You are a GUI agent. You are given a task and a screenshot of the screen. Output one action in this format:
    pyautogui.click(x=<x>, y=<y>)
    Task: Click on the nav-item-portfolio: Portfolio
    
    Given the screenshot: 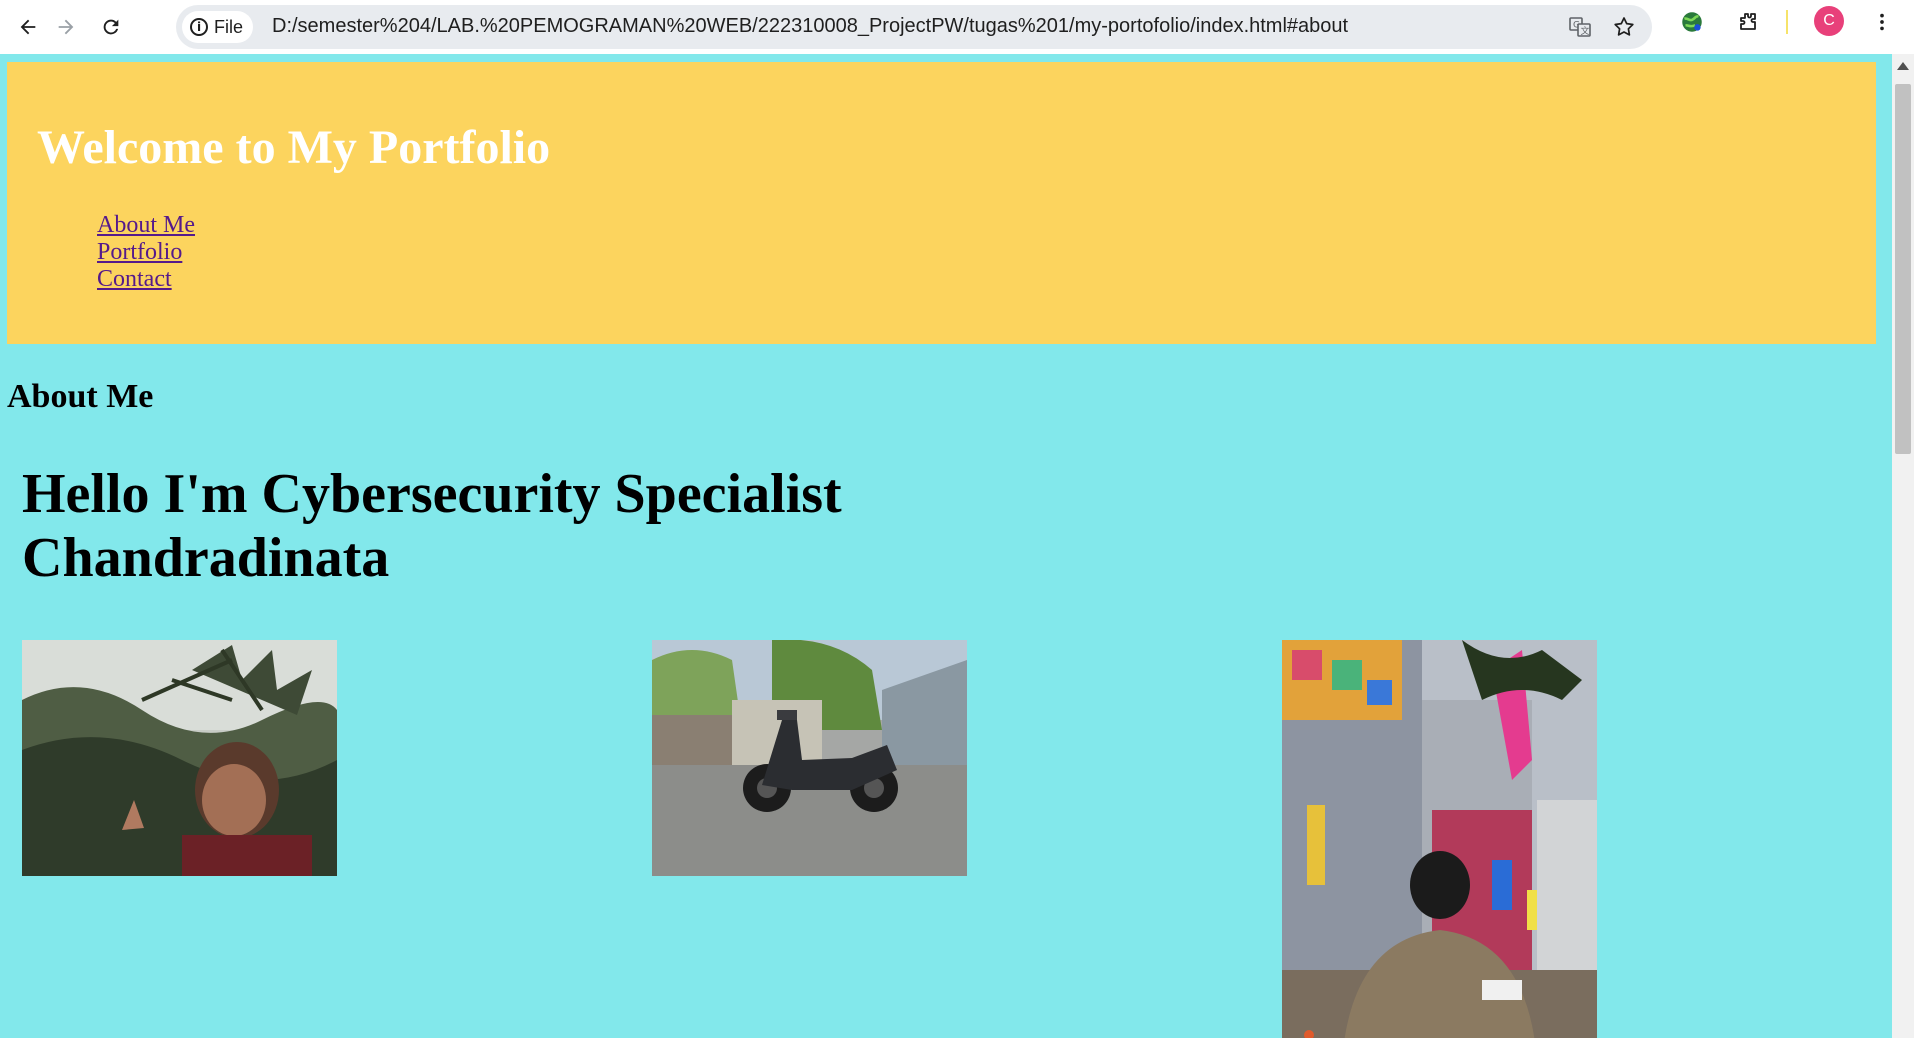 What is the action you would take?
    pyautogui.click(x=146, y=252)
    